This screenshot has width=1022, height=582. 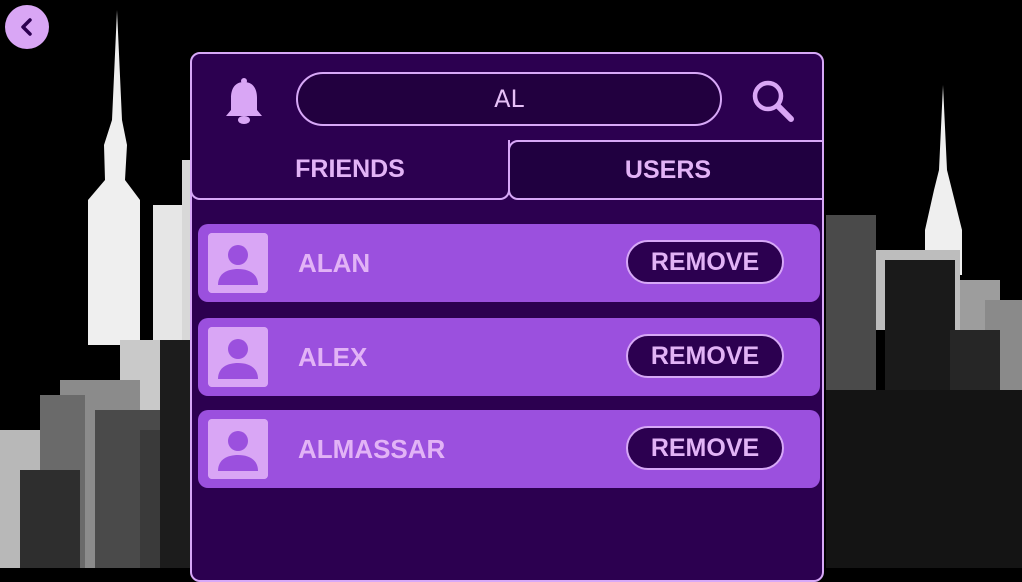 I want to click on list-item: ALMASSAR REMOVE, so click(x=509, y=449).